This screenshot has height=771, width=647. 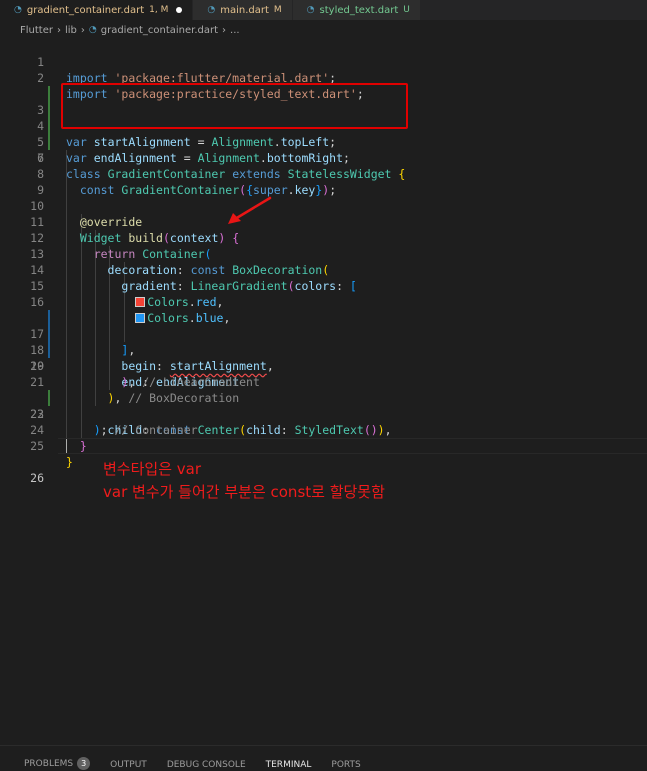 I want to click on breadcrumb-item: gradient_container.dart, so click(x=159, y=30).